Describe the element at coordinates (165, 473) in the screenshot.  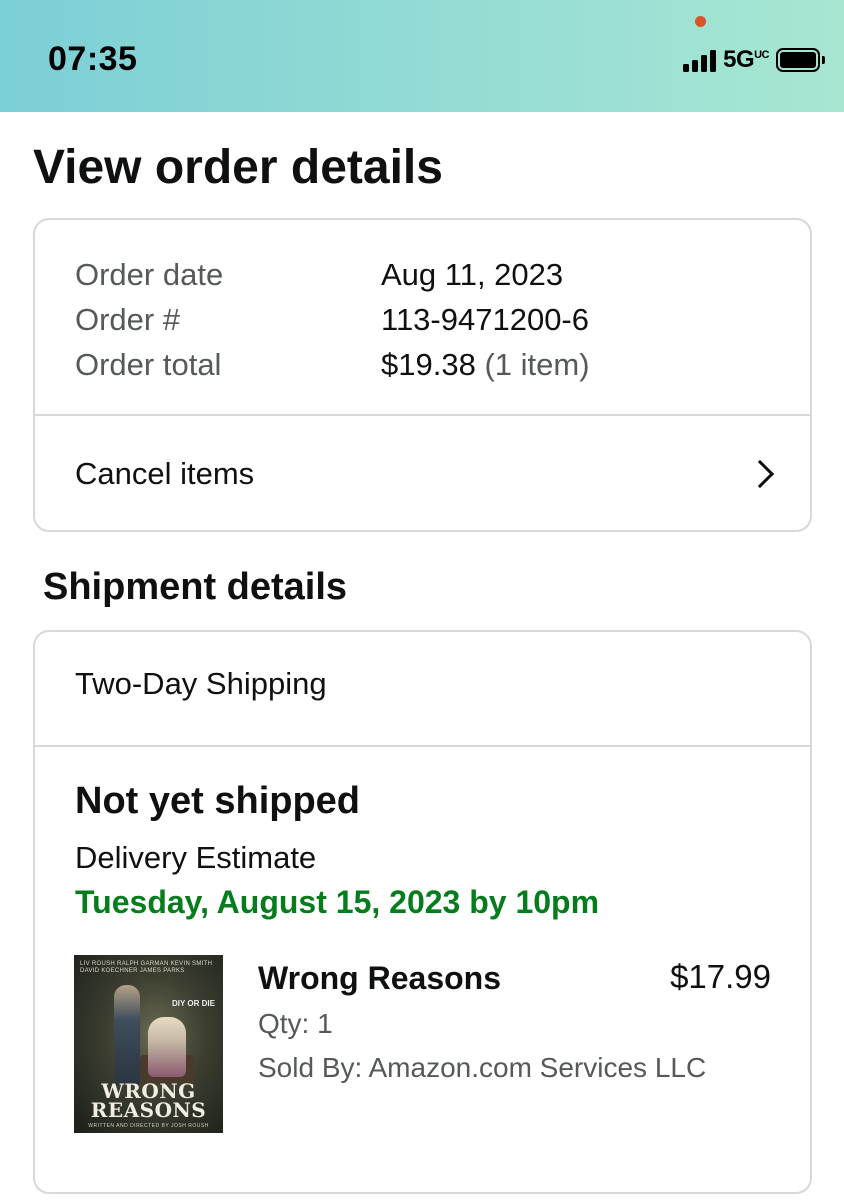
I see `cancel-items-label: Cancel items` at that location.